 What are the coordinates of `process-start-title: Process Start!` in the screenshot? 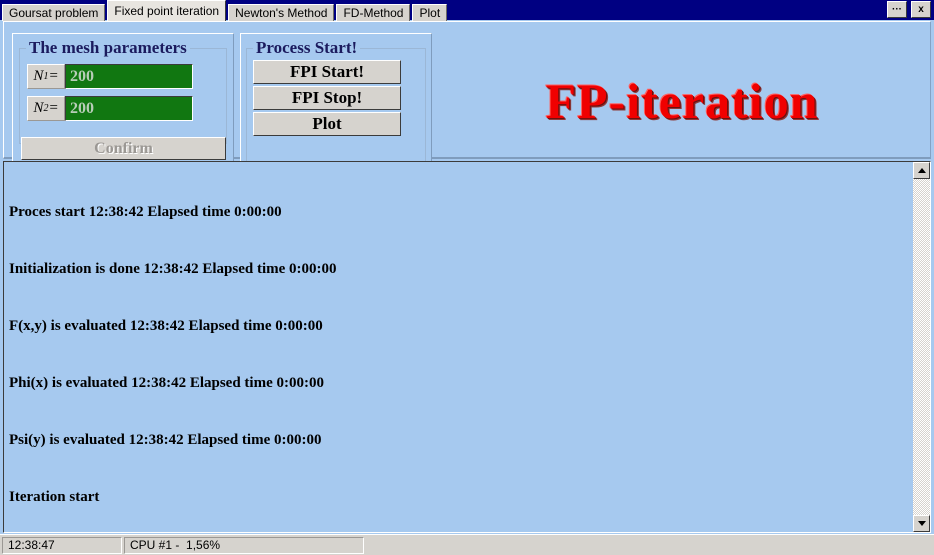 It's located at (307, 48).